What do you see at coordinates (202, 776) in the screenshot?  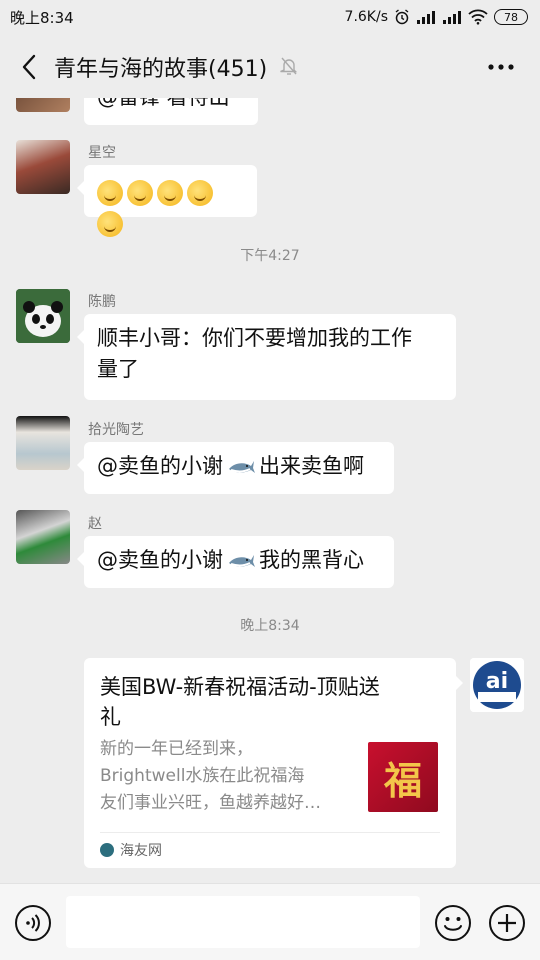 I see `card-desc-line2: Brightwell水族在此祝福海` at bounding box center [202, 776].